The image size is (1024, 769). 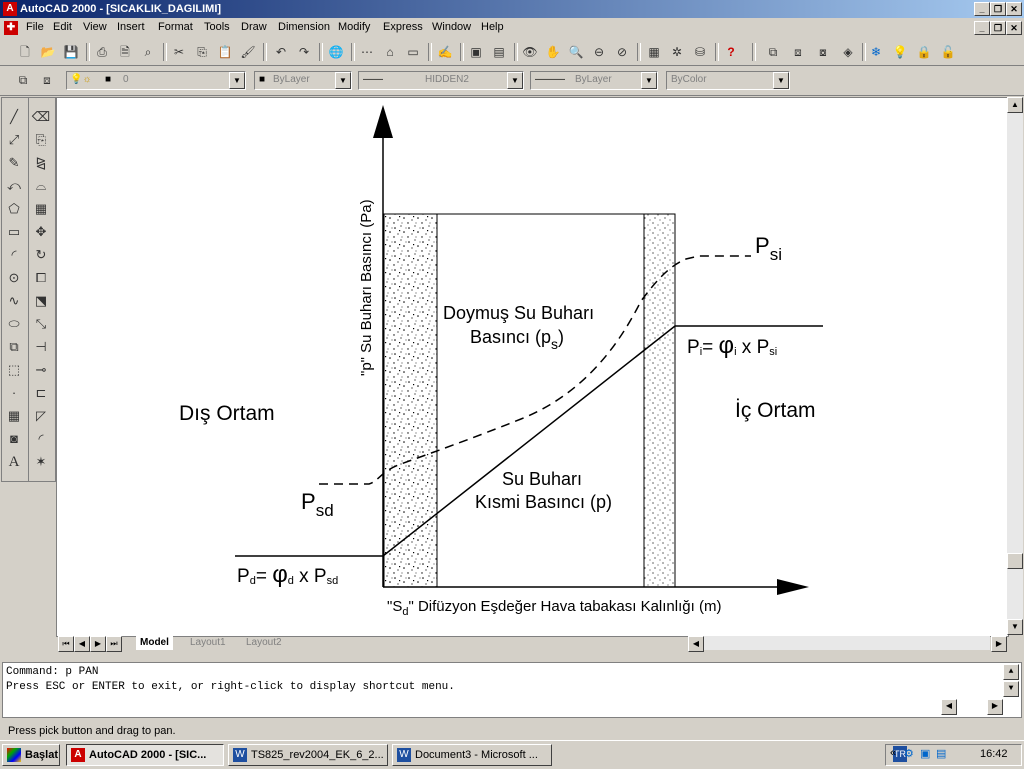 What do you see at coordinates (41, 278) in the screenshot?
I see `scale-icon: ⧠` at bounding box center [41, 278].